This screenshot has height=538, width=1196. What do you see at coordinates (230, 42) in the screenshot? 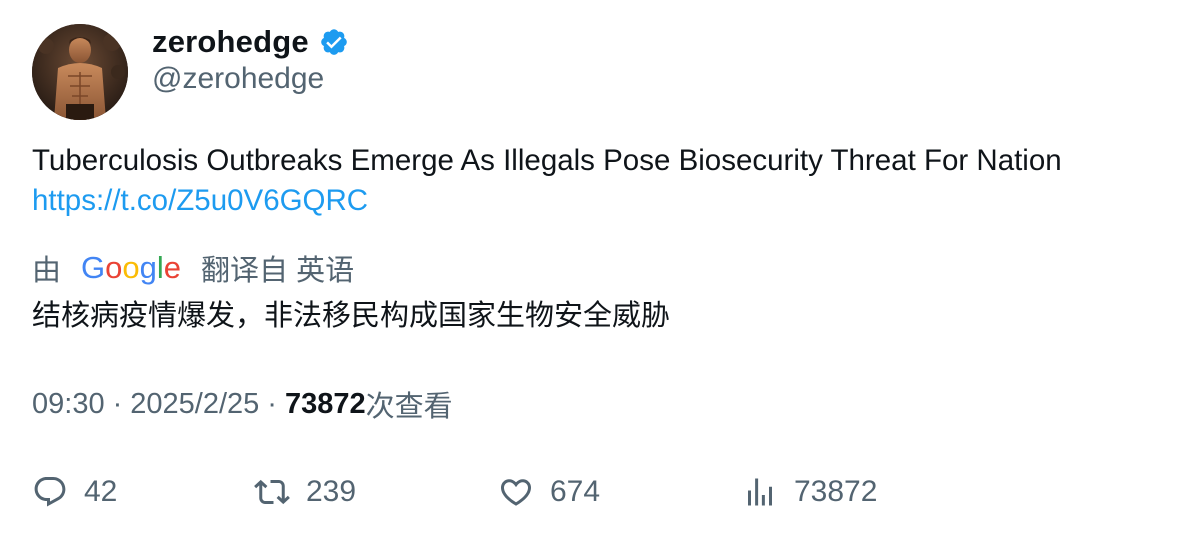
I see `display-name: zerohedge` at bounding box center [230, 42].